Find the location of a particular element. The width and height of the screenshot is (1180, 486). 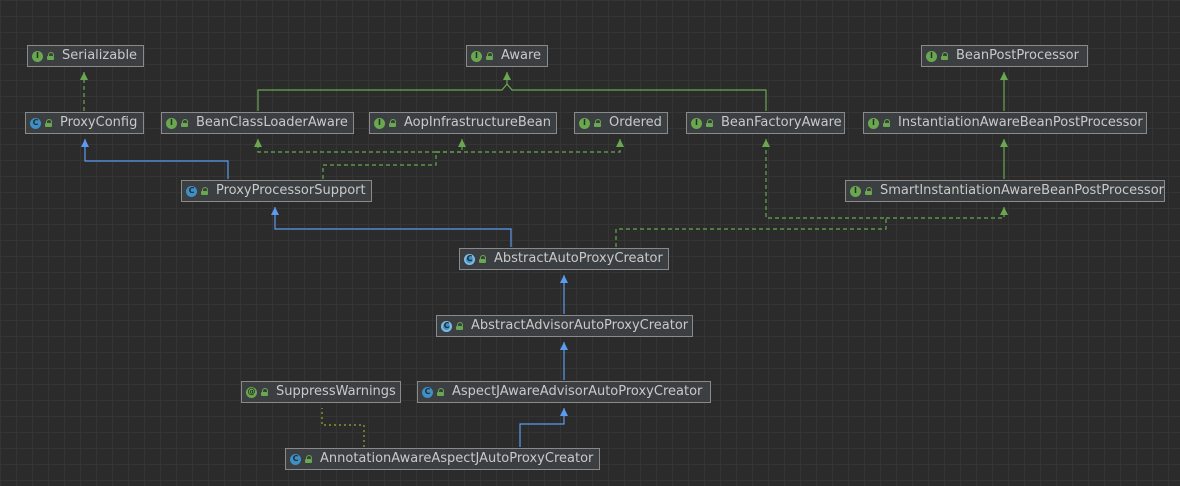

node-label: AopInfrastructureBean is located at coordinates (477, 122).